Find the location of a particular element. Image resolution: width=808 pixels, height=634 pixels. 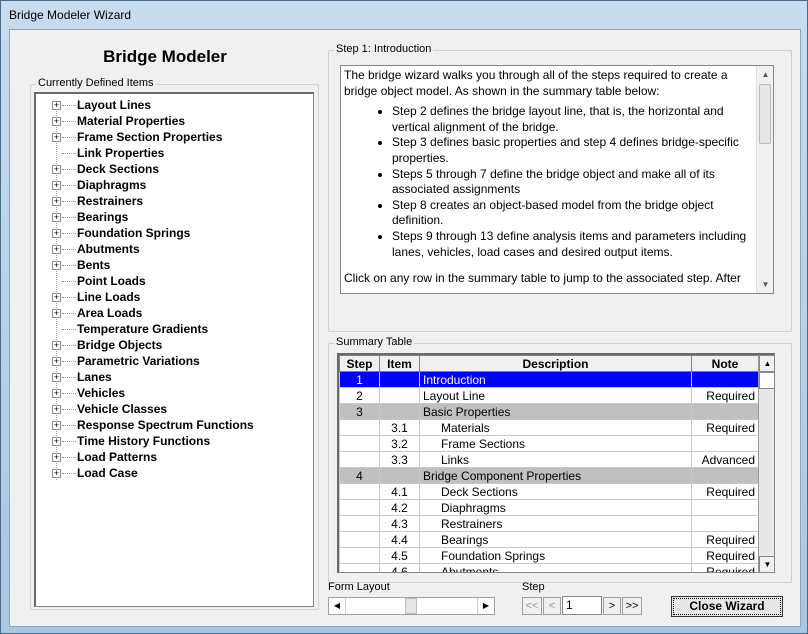

cell-step: 4 is located at coordinates (359, 475).